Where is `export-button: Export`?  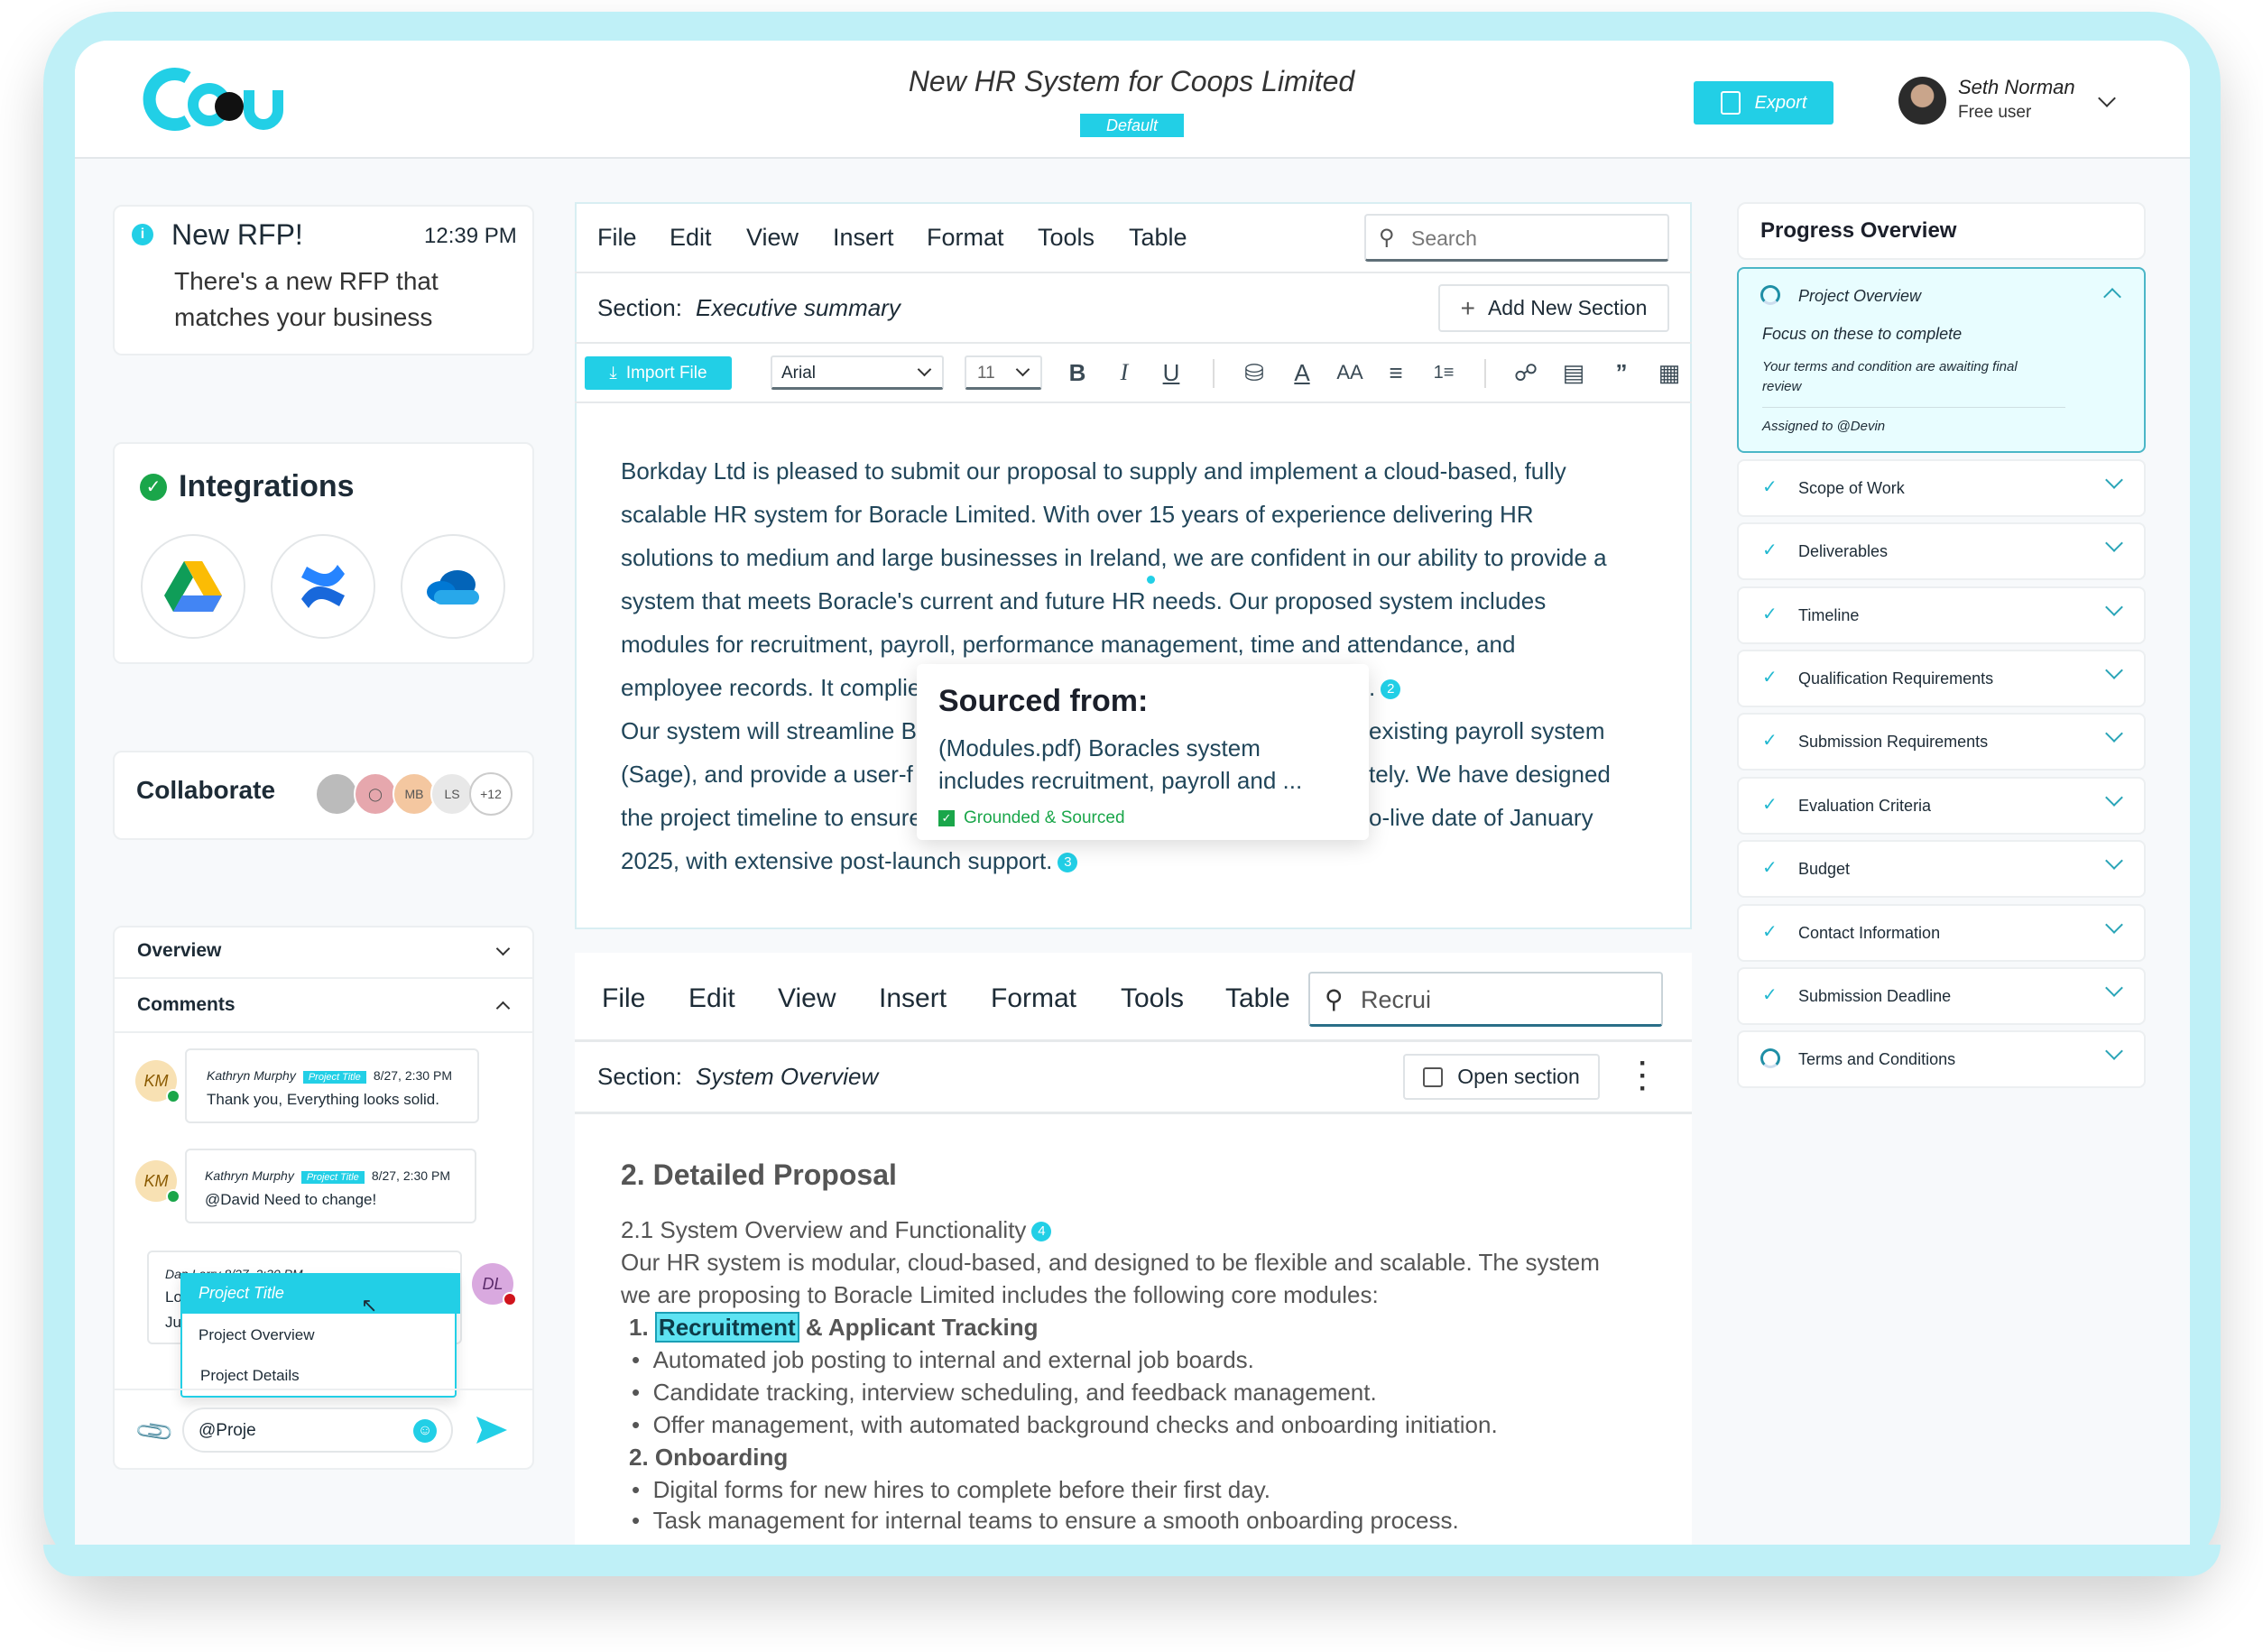
export-button: Export is located at coordinates (1763, 103).